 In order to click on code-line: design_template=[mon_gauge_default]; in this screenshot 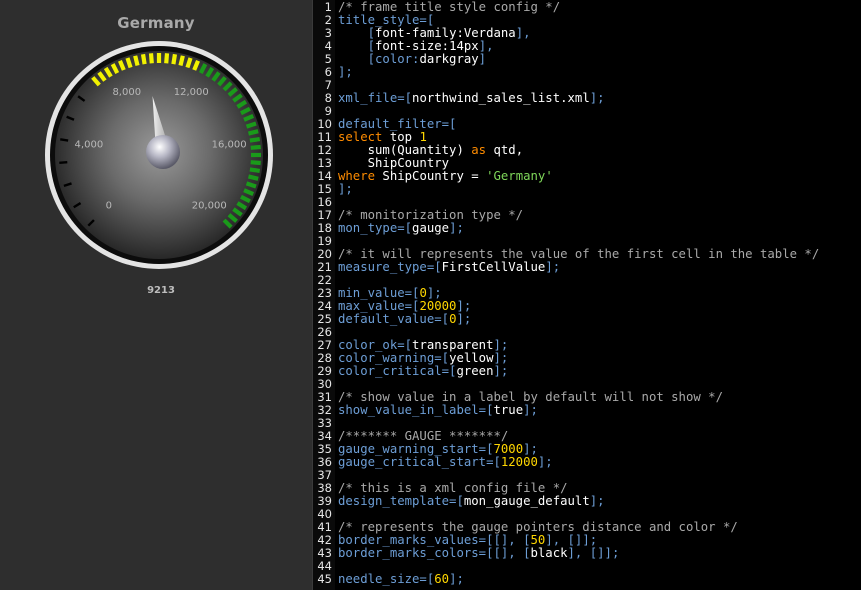, I will do `click(471, 501)`.